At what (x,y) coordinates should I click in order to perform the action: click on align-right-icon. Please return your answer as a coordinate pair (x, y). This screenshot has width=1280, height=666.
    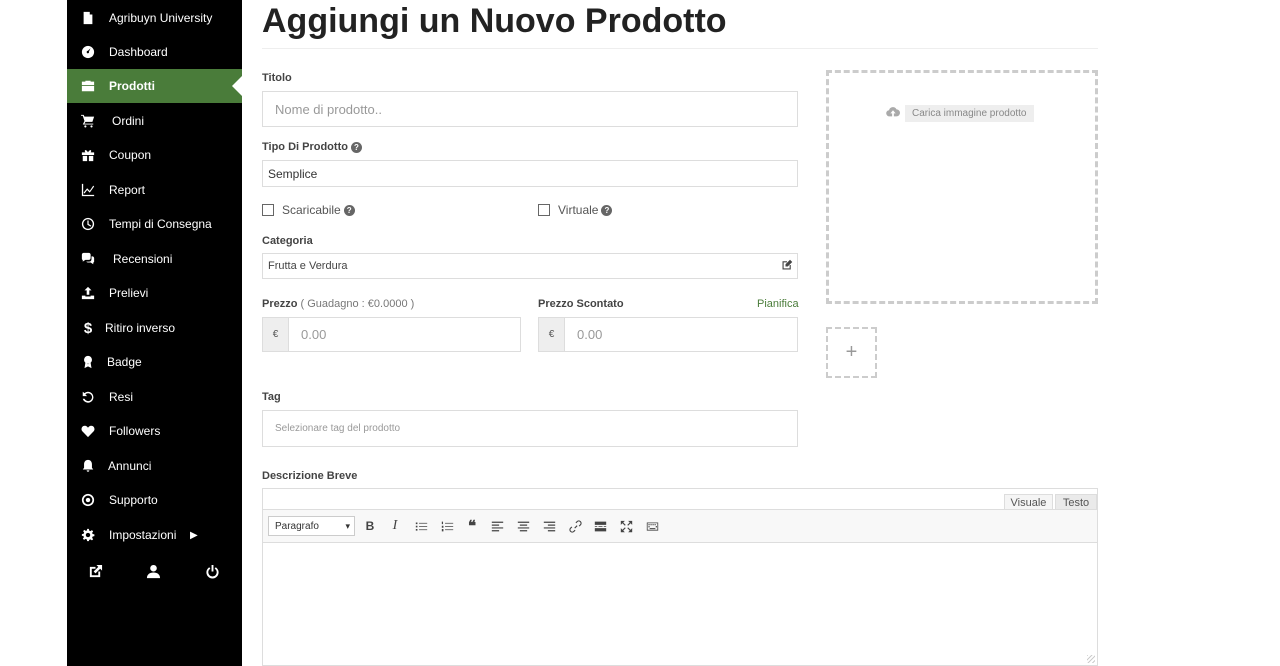
    Looking at the image, I should click on (549, 526).